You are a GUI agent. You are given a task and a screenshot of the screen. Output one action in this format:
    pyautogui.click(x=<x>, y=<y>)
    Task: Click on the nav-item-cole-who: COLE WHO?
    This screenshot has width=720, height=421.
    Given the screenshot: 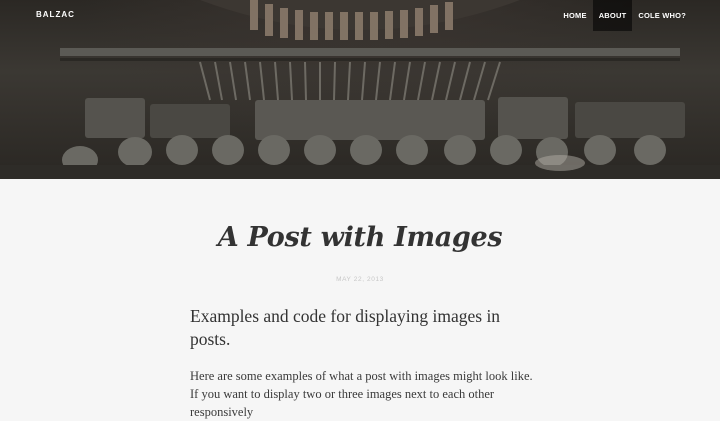 What is the action you would take?
    pyautogui.click(x=662, y=15)
    